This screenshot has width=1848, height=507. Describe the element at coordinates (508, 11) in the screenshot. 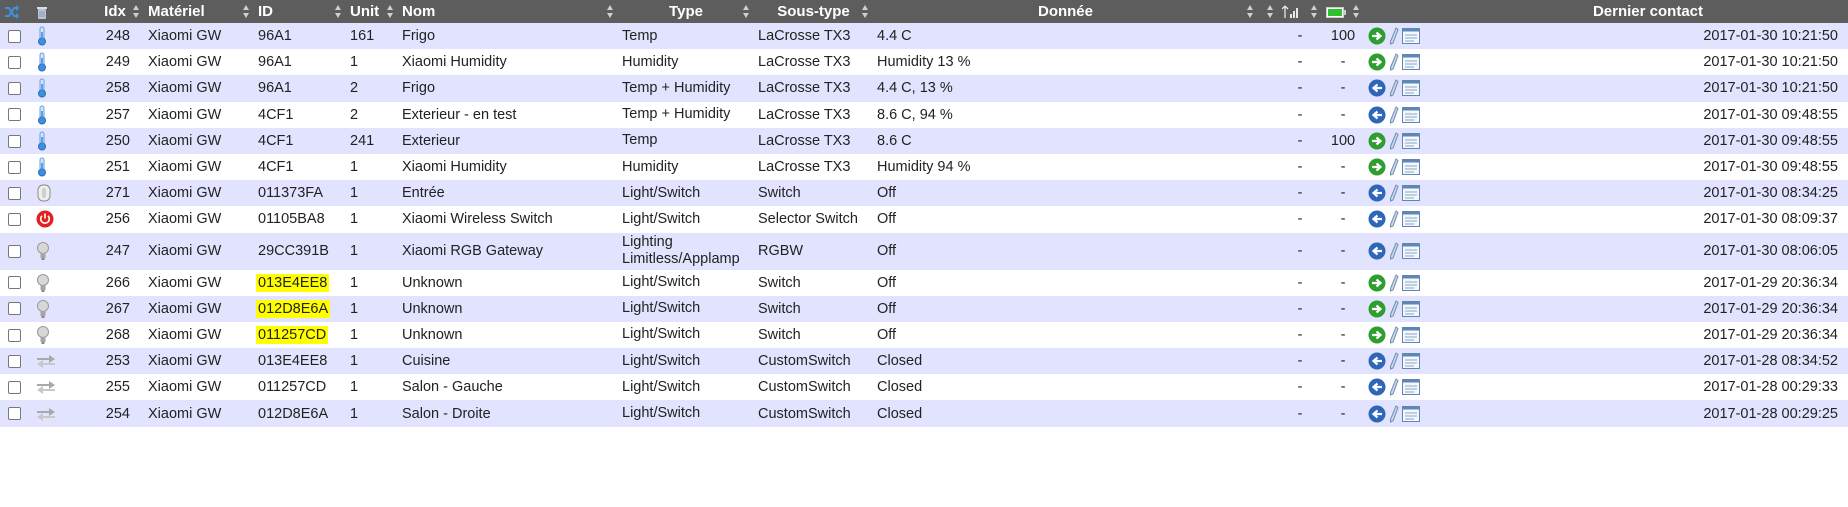

I see `col-nom: Nom` at that location.